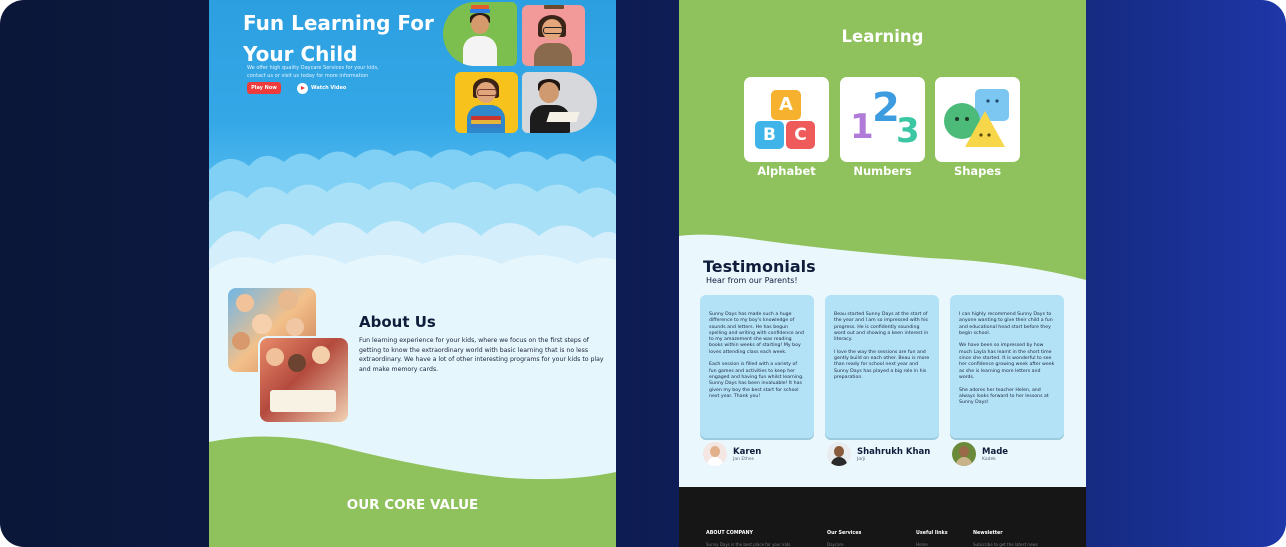  I want to click on hero-photo-boy-reading, so click(559, 102).